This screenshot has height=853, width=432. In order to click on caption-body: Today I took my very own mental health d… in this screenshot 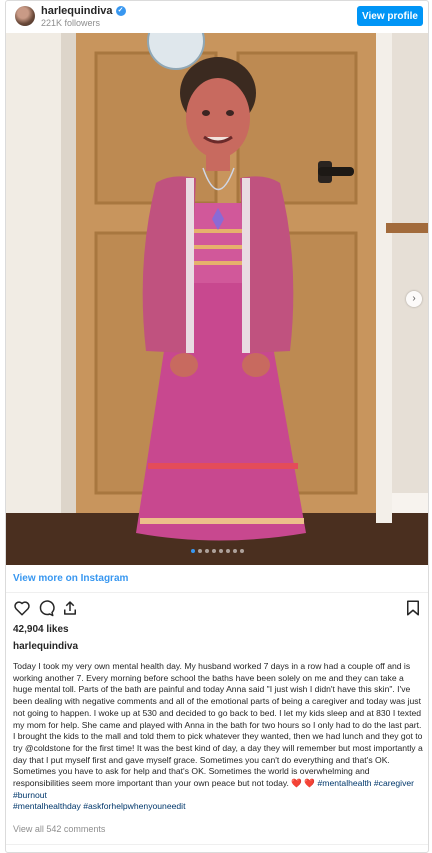, I will do `click(218, 725)`.